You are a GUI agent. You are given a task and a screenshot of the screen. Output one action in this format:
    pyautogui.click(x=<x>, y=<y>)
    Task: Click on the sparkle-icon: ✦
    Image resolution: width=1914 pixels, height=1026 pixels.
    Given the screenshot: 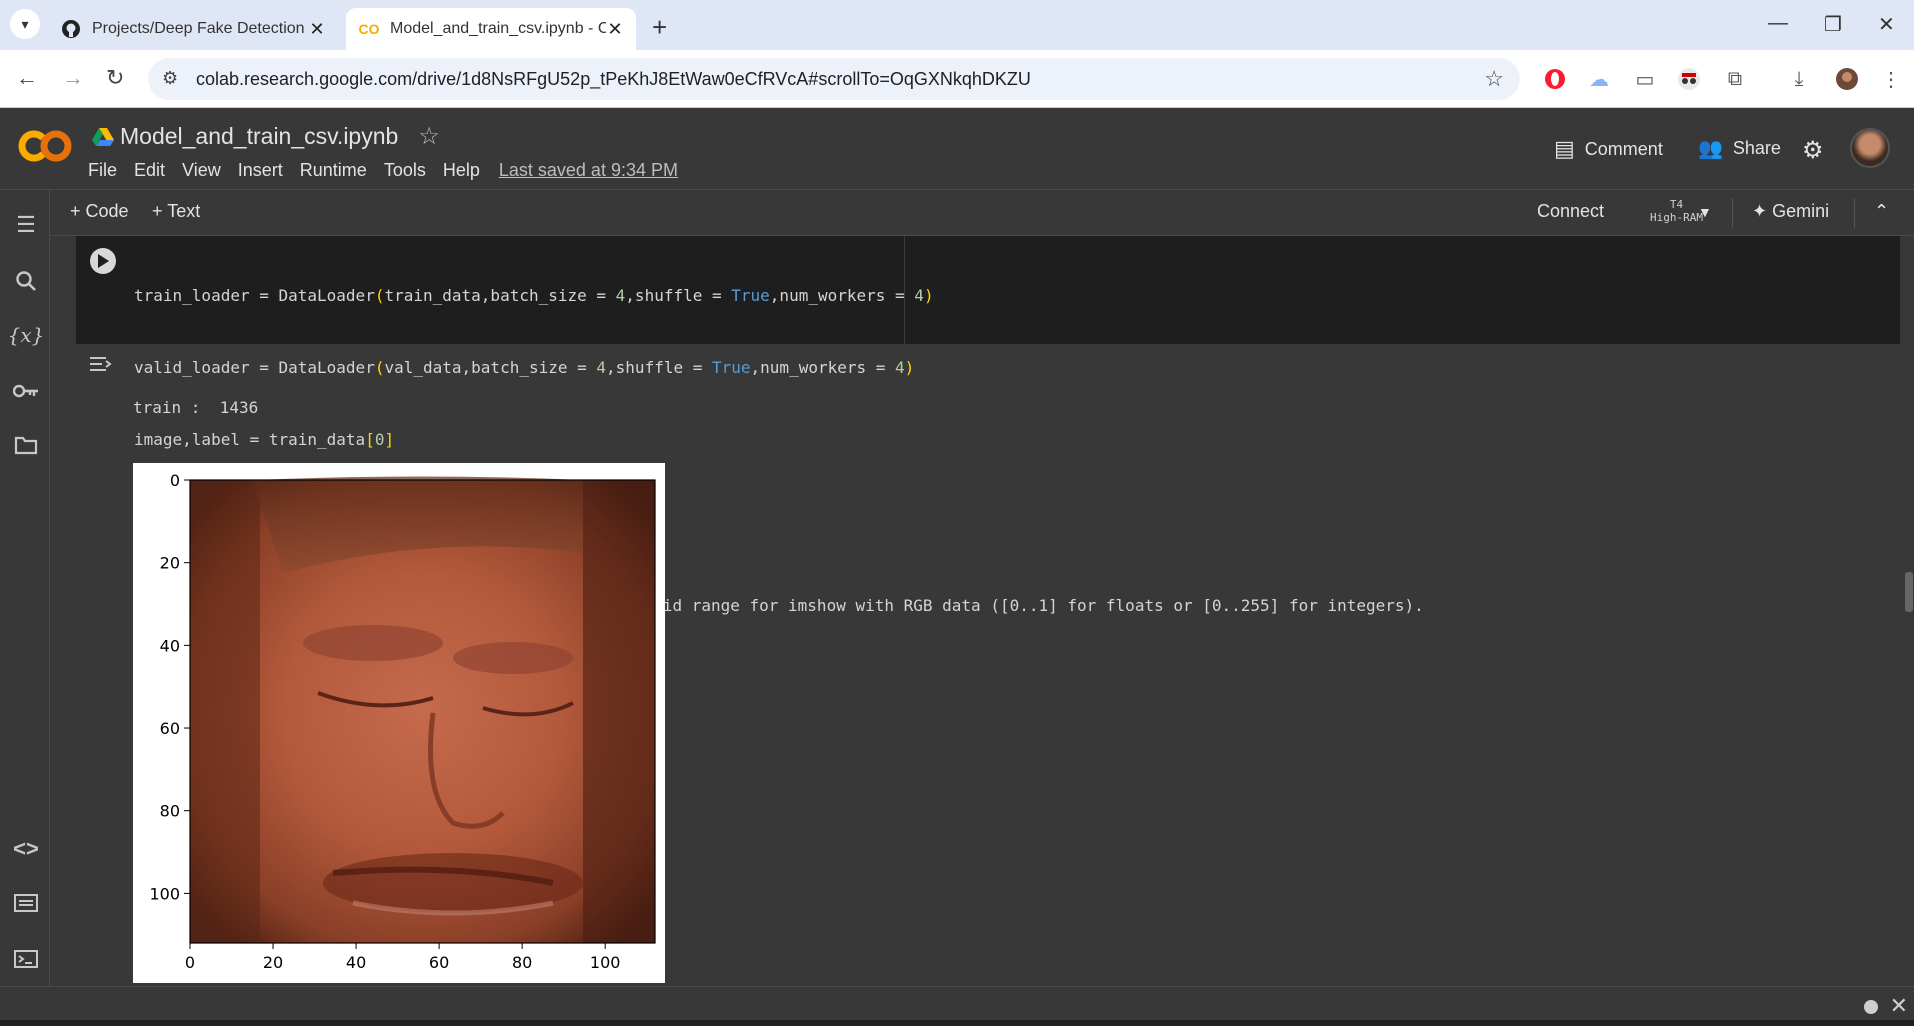 What is the action you would take?
    pyautogui.click(x=1760, y=211)
    